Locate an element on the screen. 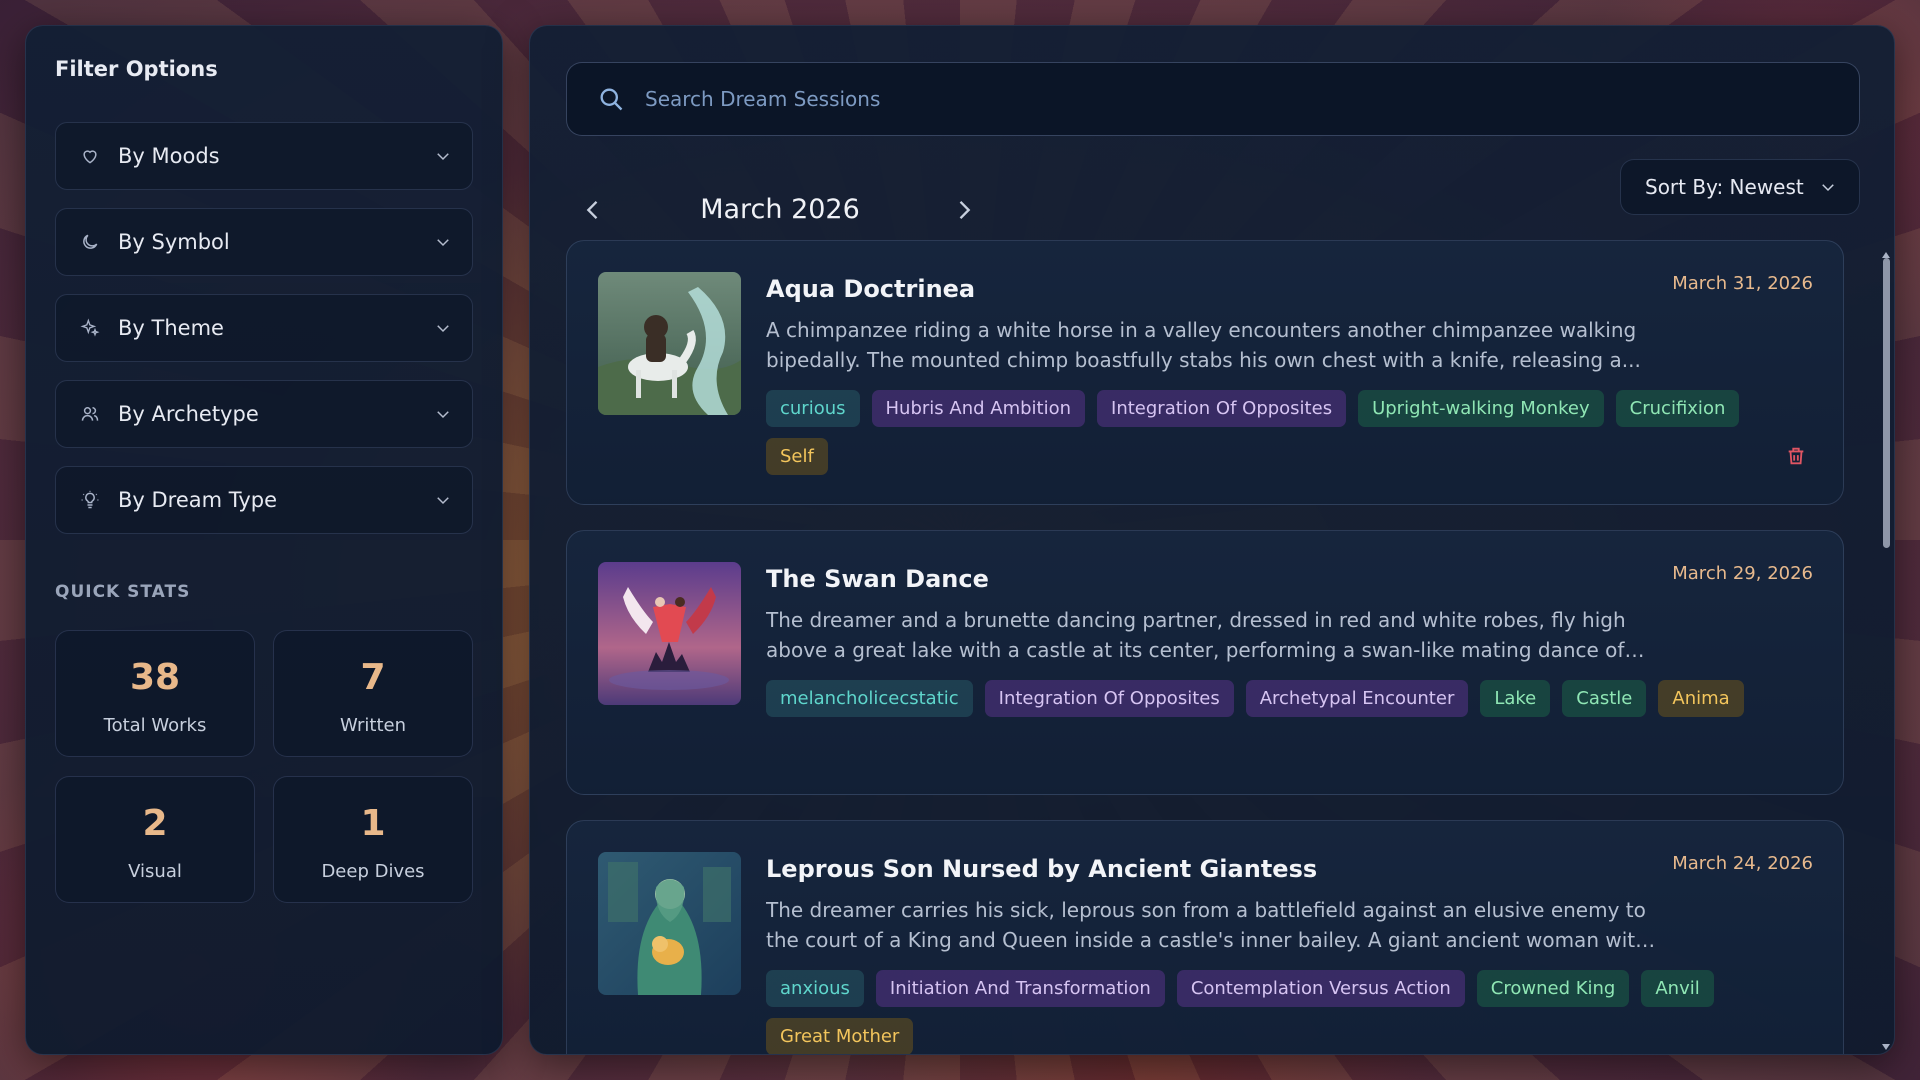 This screenshot has width=1920, height=1080. search-bar is located at coordinates (1213, 99).